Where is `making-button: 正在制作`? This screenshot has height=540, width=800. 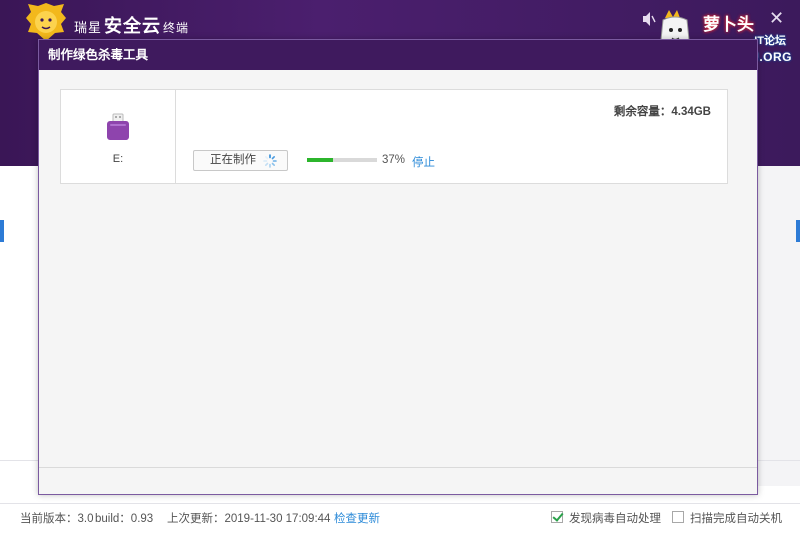
making-button: 正在制作 is located at coordinates (240, 160).